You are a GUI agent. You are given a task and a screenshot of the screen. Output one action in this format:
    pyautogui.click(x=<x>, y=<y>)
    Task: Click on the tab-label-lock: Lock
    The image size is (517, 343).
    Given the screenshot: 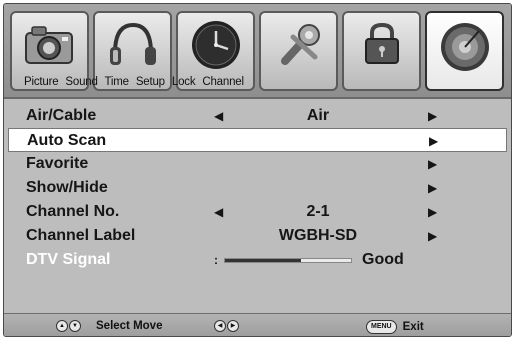 What is the action you would take?
    pyautogui.click(x=183, y=82)
    